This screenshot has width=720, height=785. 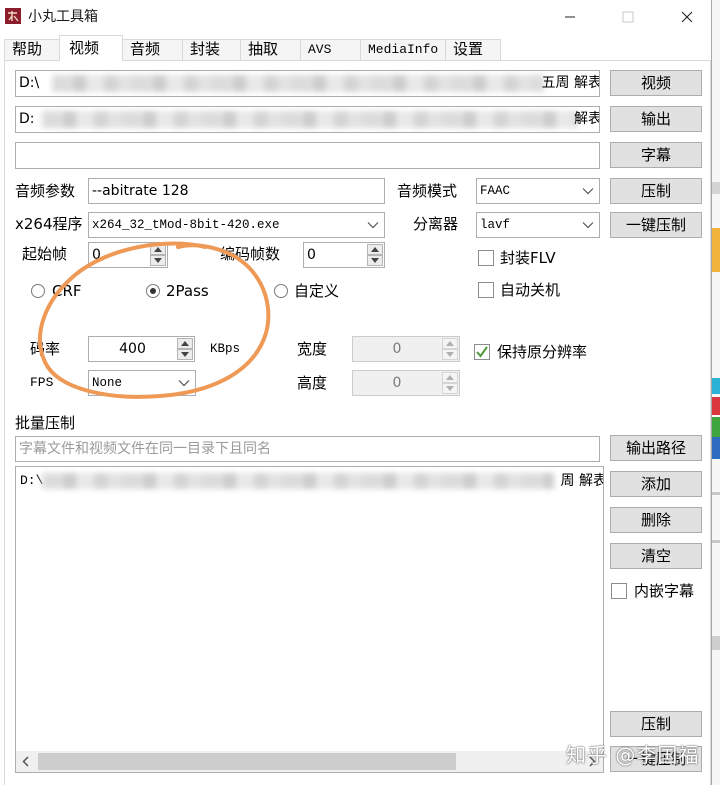 I want to click on custom-label: 自定义, so click(x=317, y=291).